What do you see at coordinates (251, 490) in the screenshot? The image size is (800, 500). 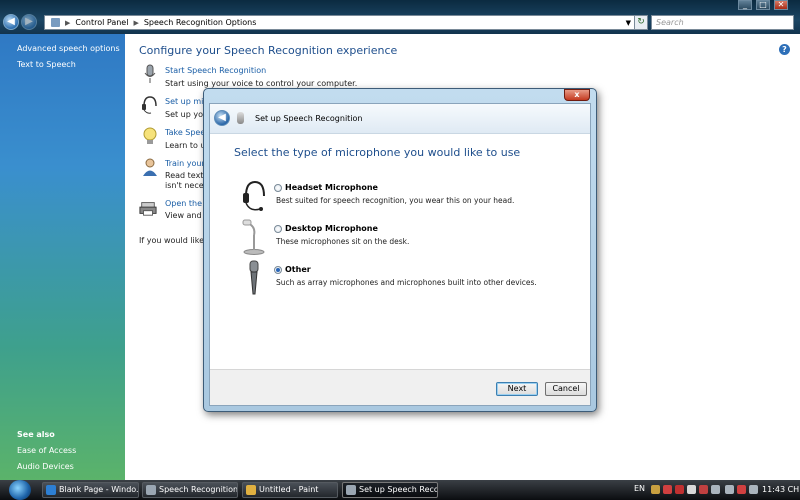 I see `paint-icon` at bounding box center [251, 490].